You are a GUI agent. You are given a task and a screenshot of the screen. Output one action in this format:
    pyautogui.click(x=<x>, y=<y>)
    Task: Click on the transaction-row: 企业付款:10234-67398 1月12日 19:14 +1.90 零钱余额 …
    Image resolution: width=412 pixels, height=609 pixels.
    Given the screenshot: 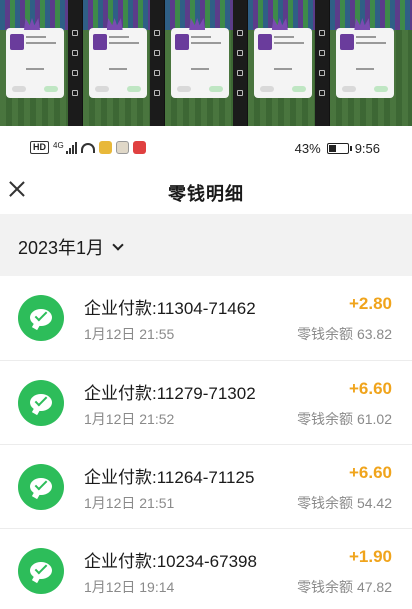 What is the action you would take?
    pyautogui.click(x=206, y=568)
    